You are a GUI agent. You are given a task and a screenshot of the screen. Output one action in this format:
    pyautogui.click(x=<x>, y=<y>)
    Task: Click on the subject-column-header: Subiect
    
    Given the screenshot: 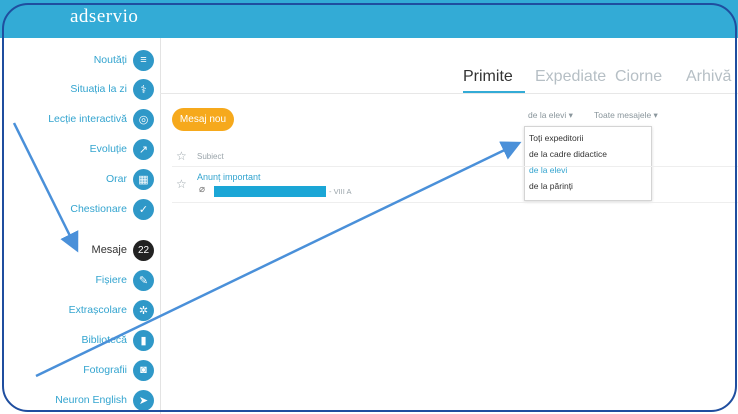 What is the action you would take?
    pyautogui.click(x=210, y=156)
    